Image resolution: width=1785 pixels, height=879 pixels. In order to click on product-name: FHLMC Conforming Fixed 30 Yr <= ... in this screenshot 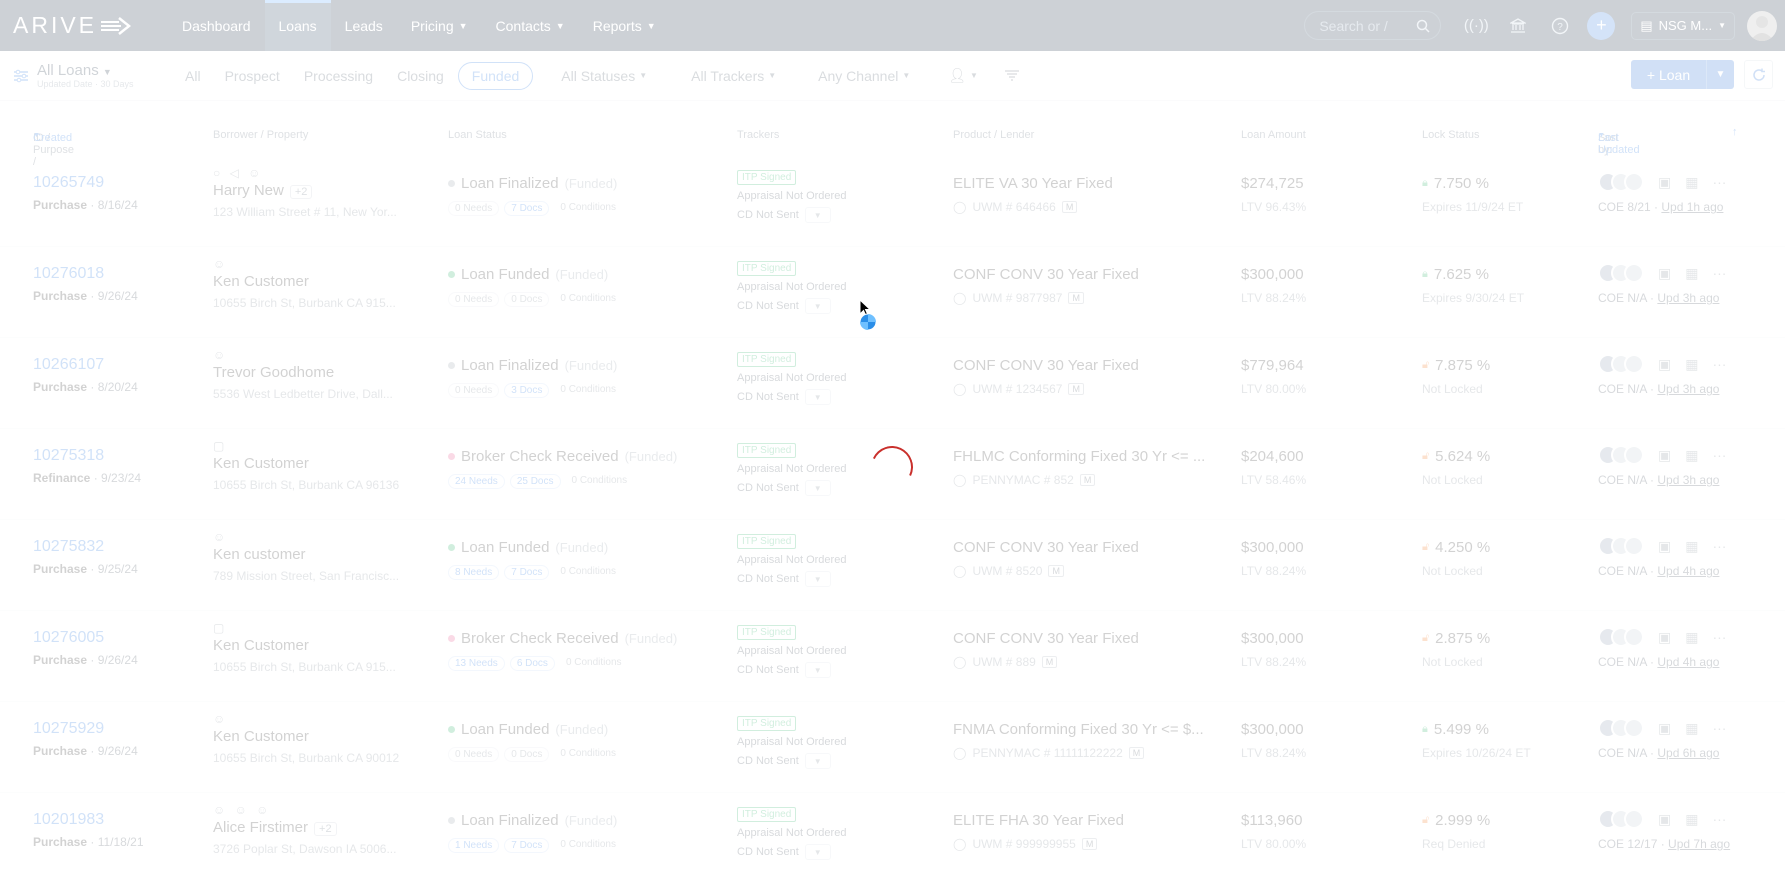, I will do `click(1079, 456)`.